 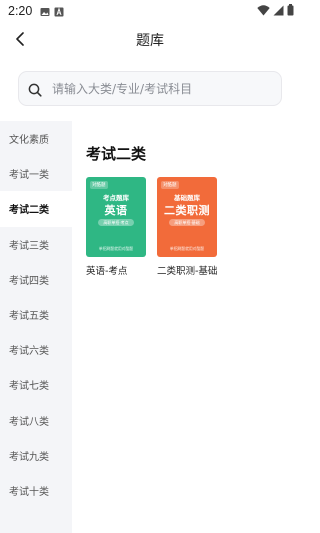 What do you see at coordinates (116, 270) in the screenshot?
I see `book-label: 英语-考点` at bounding box center [116, 270].